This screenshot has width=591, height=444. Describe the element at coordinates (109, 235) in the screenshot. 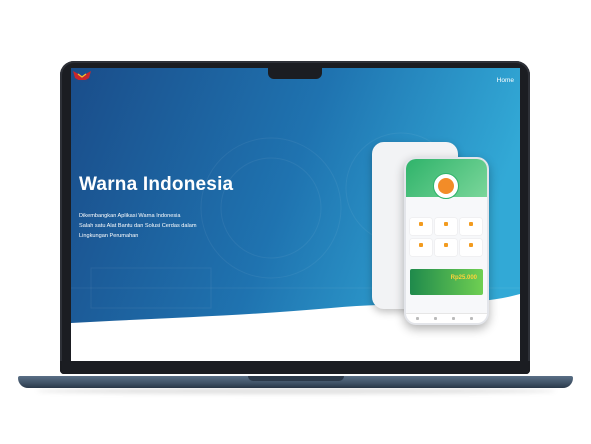

I see `description-line: Lingkungan Perumahan` at that location.